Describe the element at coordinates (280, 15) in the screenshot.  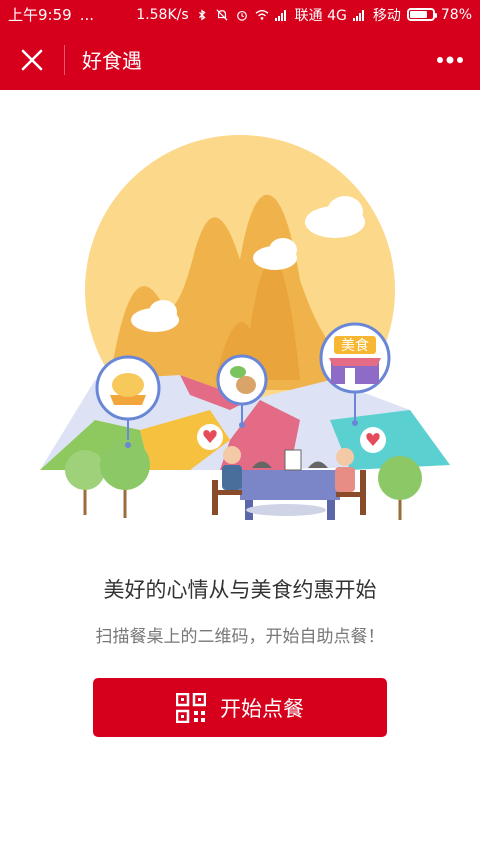
I see `signal-icon` at that location.